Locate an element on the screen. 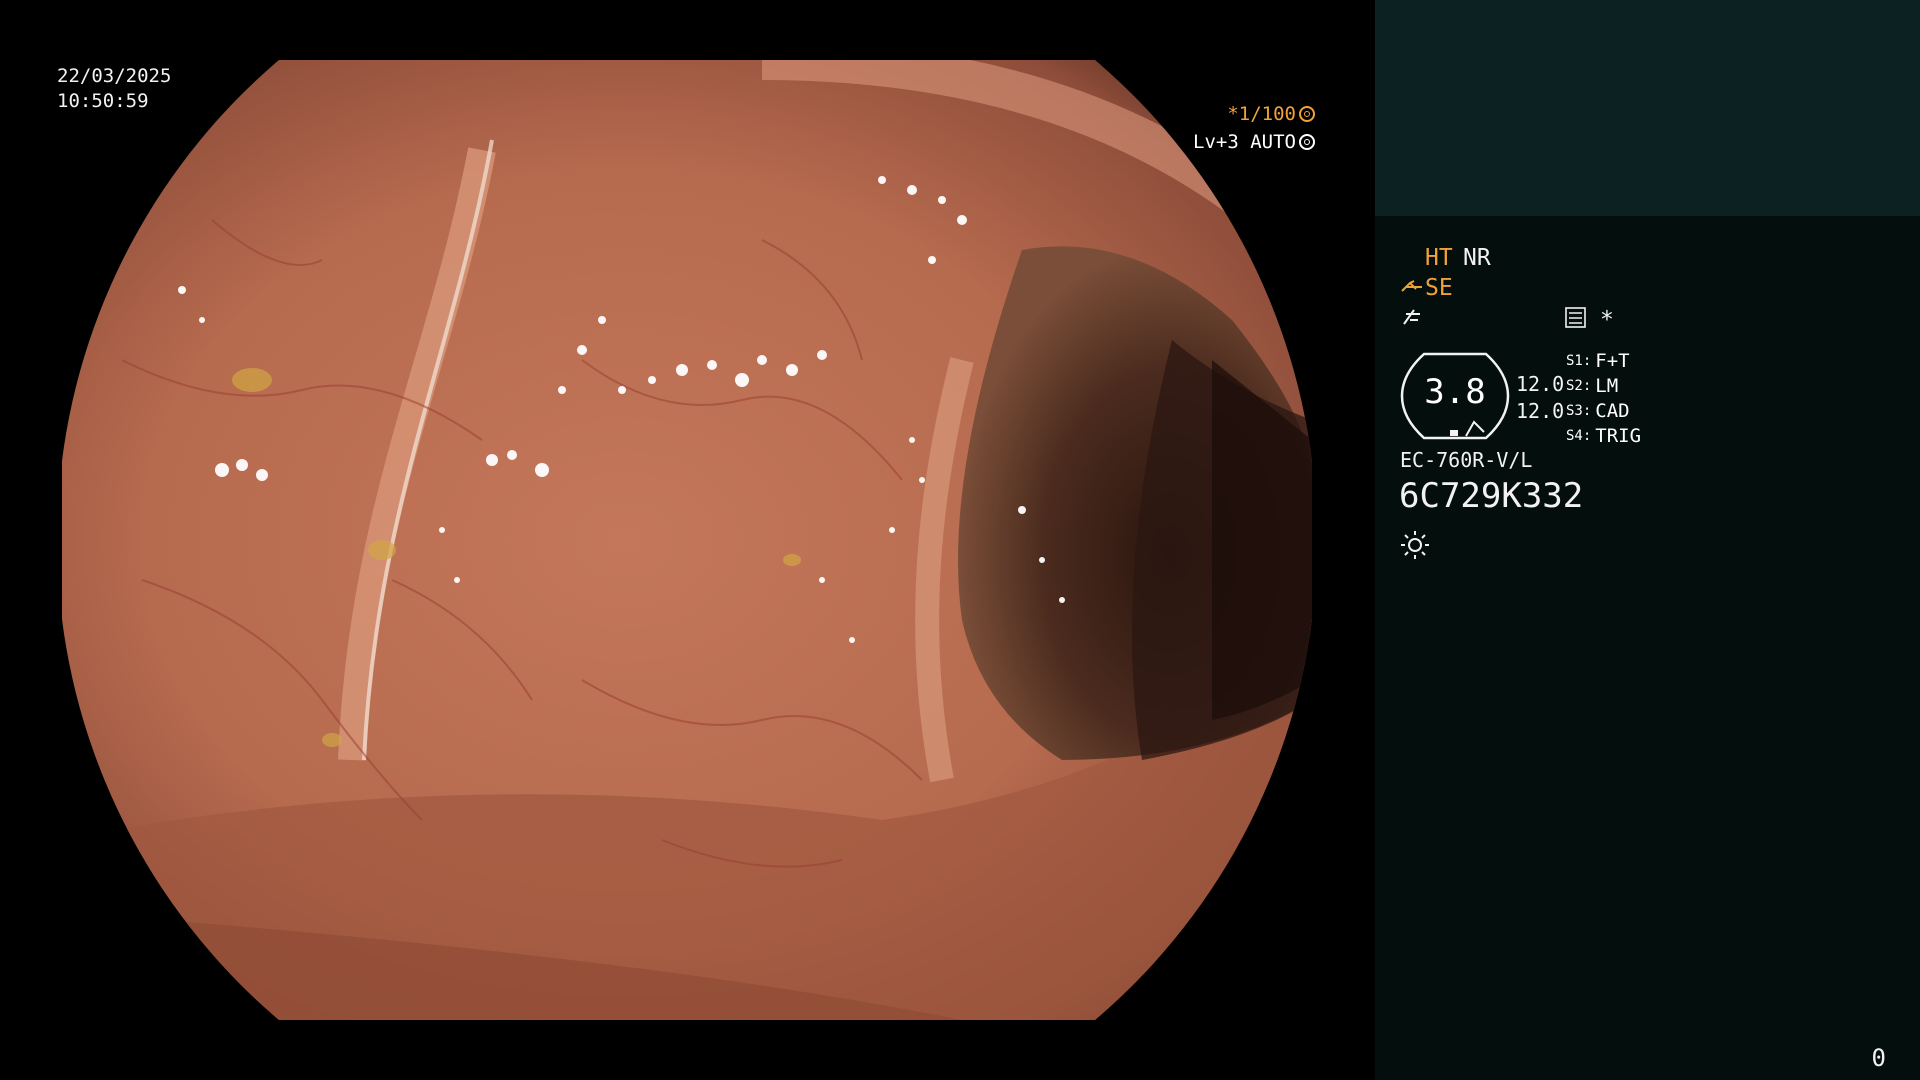 The height and width of the screenshot is (1080, 1920). mode-value: CAD is located at coordinates (1612, 411).